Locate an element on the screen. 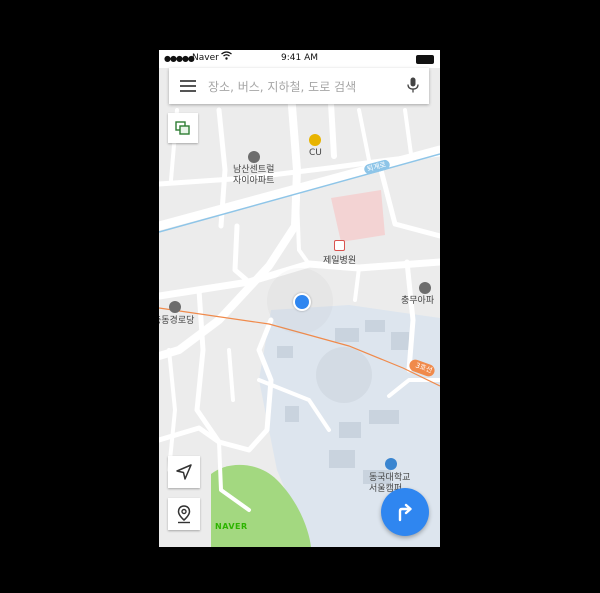  search-bar: 장소, 버스, 지하철, 도로 검색 is located at coordinates (299, 86).